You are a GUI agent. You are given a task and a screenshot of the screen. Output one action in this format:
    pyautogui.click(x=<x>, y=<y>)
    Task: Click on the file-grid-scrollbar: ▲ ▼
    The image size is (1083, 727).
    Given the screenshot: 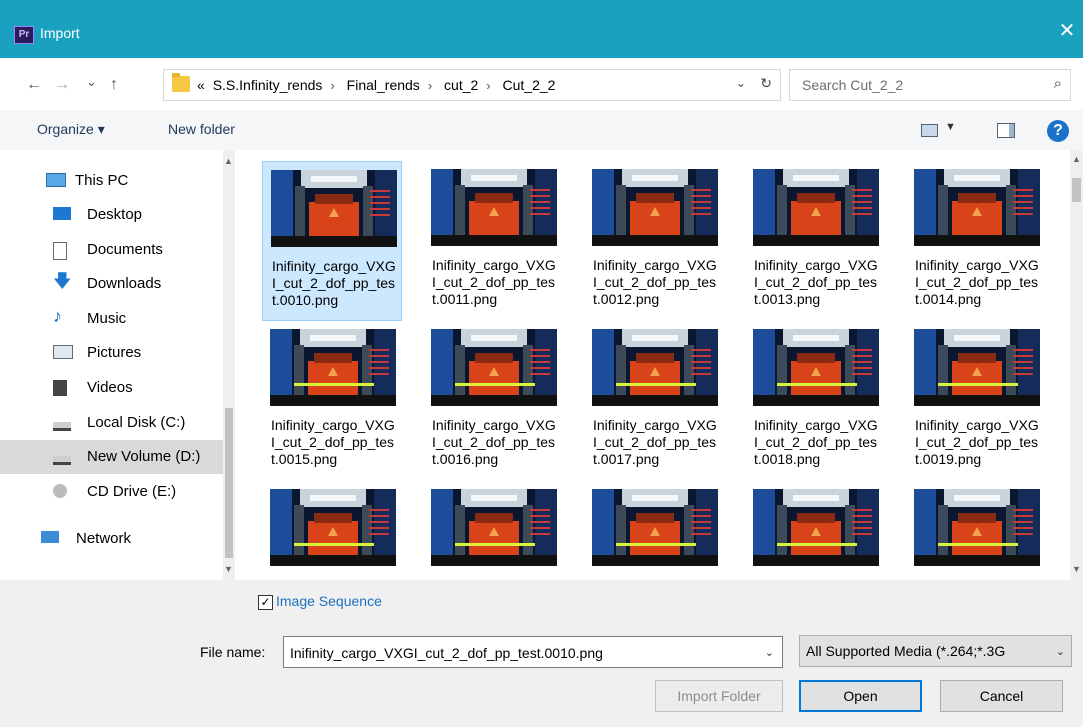 What is the action you would take?
    pyautogui.click(x=1076, y=365)
    